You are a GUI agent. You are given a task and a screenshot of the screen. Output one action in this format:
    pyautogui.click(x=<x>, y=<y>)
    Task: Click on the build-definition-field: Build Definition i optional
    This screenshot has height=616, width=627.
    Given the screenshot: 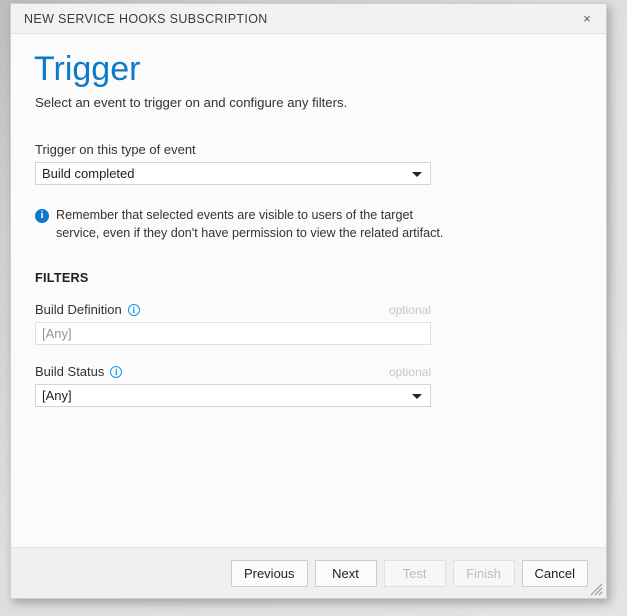 What is the action you would take?
    pyautogui.click(x=308, y=323)
    